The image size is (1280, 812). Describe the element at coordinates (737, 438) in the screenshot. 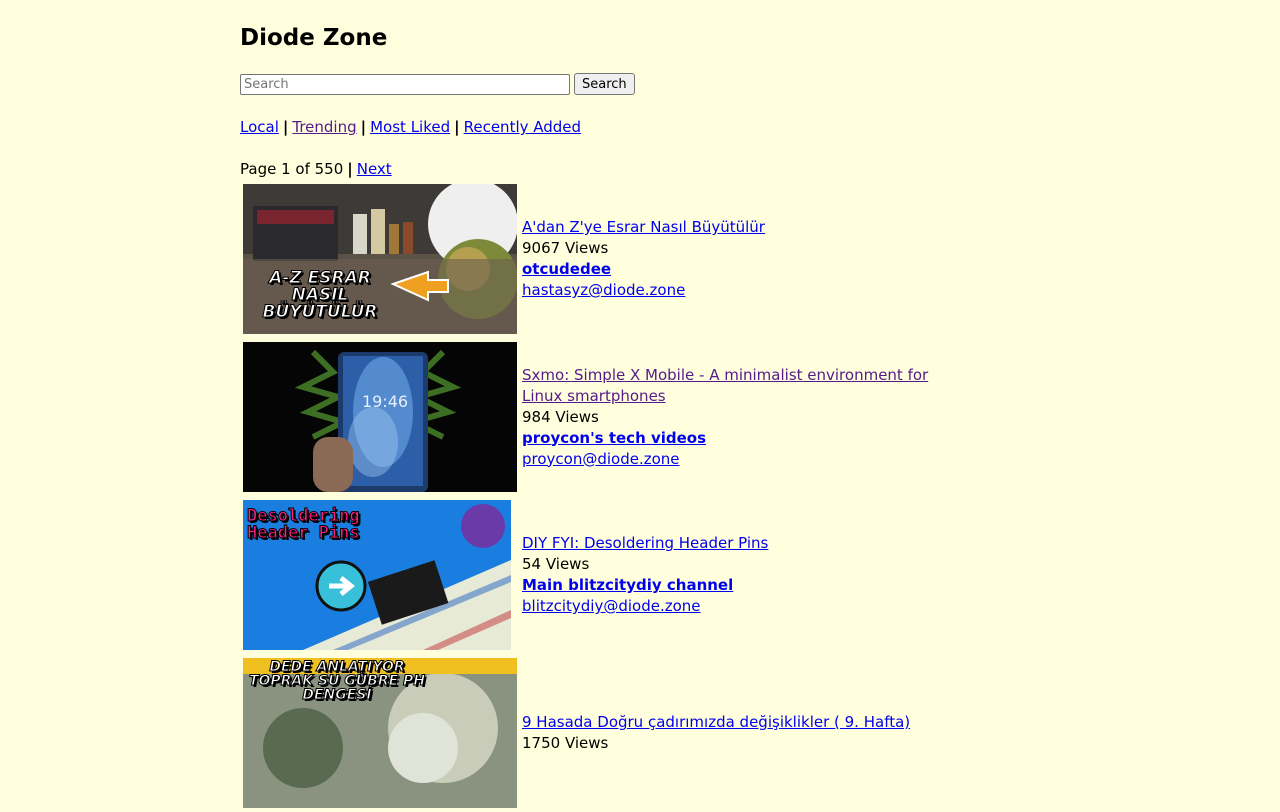

I see `channel-link: proycon's tech videos` at that location.